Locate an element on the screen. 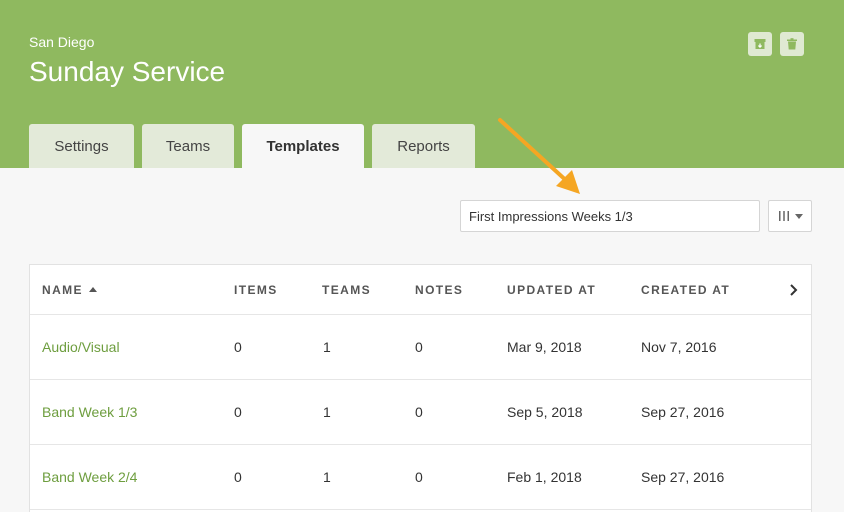 Image resolution: width=844 pixels, height=512 pixels. column-header-teams: Teams is located at coordinates (346, 290).